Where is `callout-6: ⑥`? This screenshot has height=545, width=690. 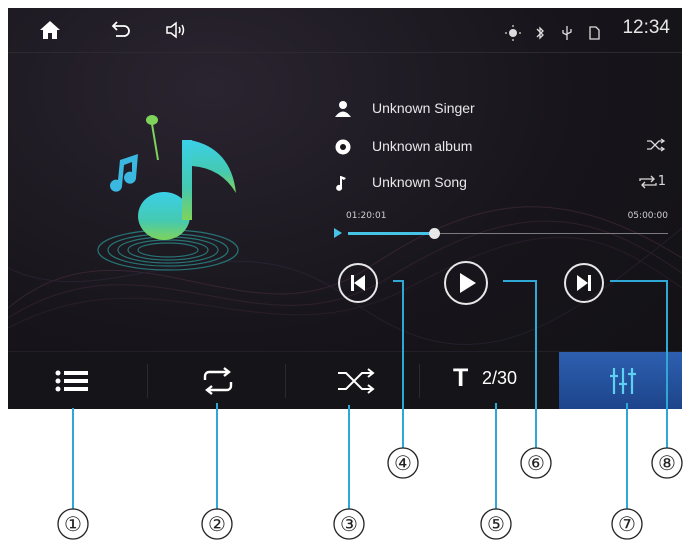
callout-6: ⑥ is located at coordinates (536, 463).